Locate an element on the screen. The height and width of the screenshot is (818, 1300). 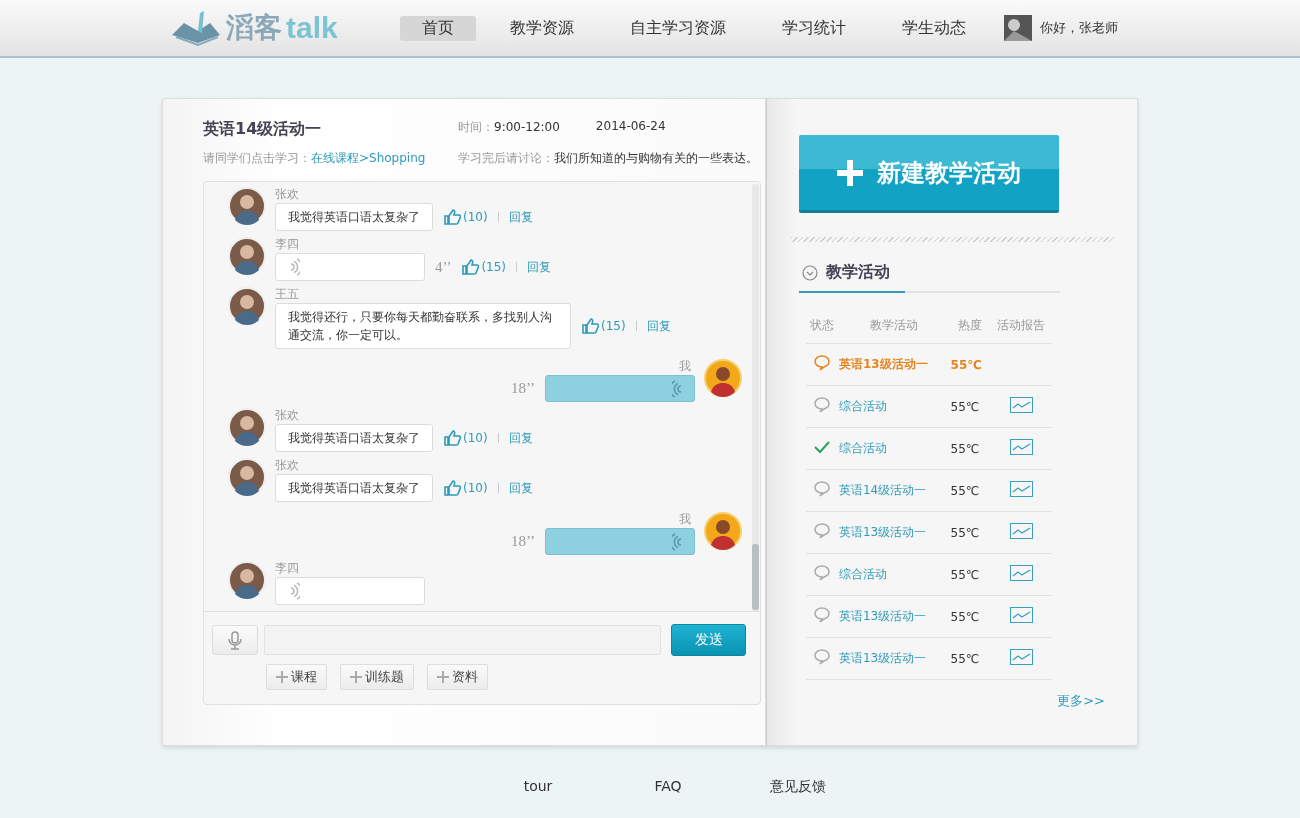
voice-duration: 4’’ is located at coordinates (443, 267).